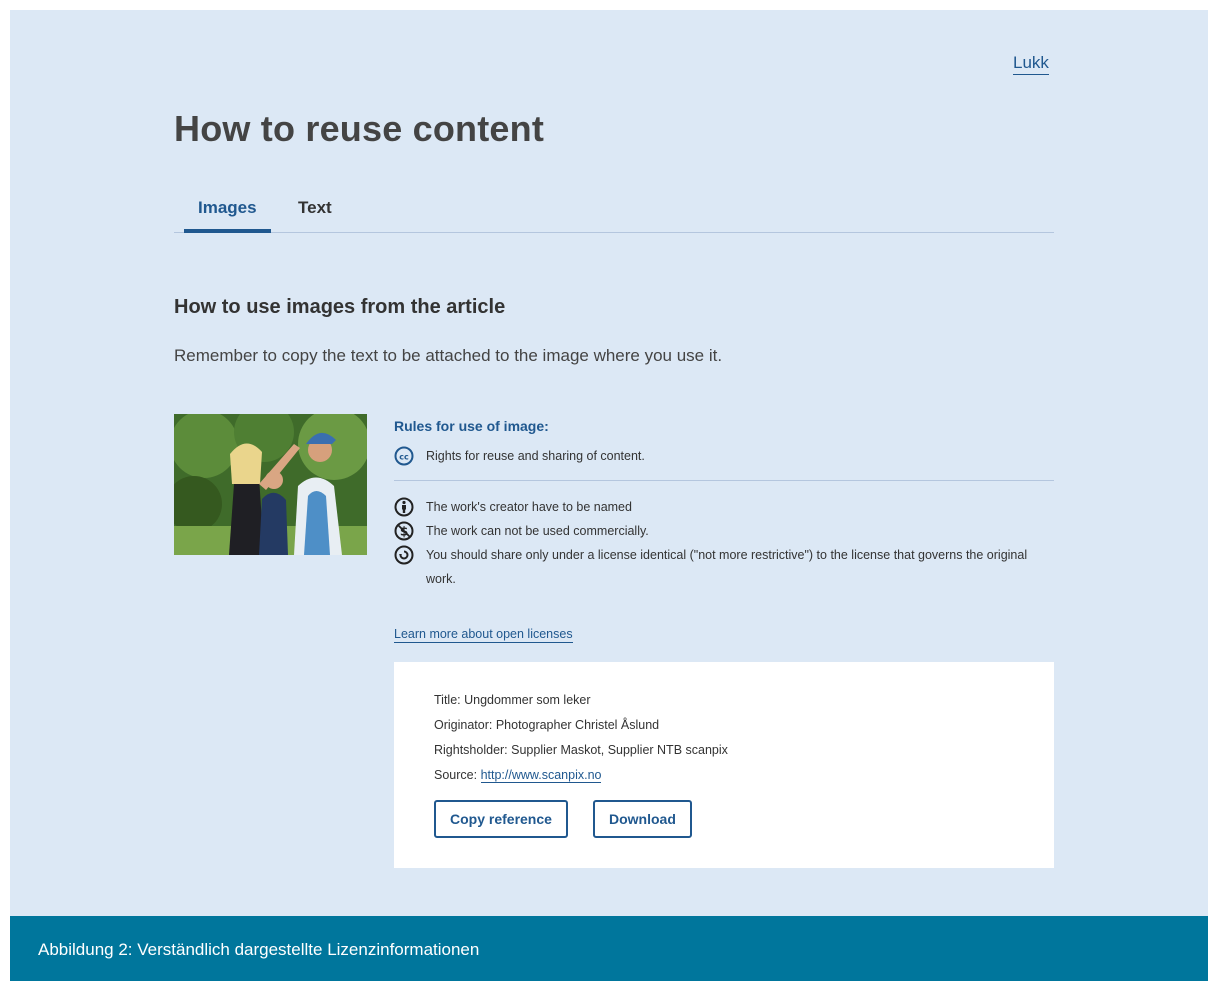  I want to click on tab-images: Images, so click(227, 214).